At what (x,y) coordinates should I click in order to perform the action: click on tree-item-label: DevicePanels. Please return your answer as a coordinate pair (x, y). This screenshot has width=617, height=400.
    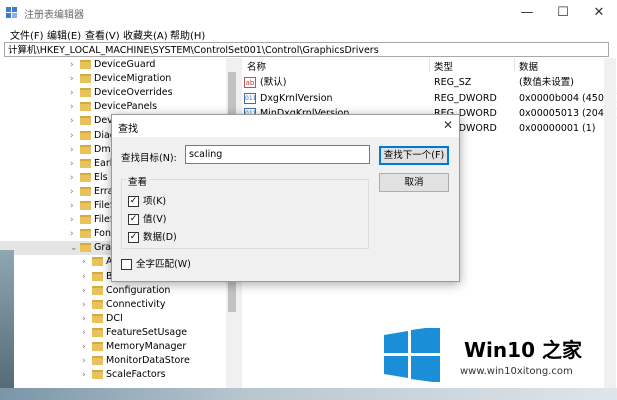
    Looking at the image, I should click on (126, 107).